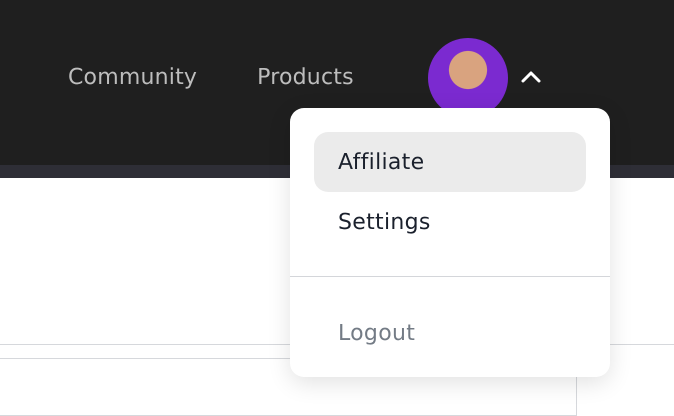 The image size is (674, 416). Describe the element at coordinates (531, 77) in the screenshot. I see `chevron-icon` at that location.